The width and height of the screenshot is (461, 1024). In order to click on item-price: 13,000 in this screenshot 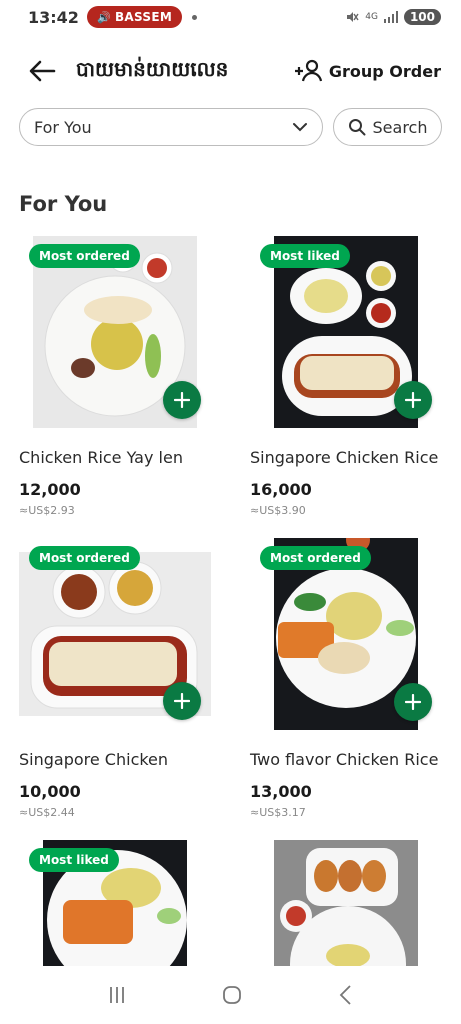, I will do `click(281, 791)`.